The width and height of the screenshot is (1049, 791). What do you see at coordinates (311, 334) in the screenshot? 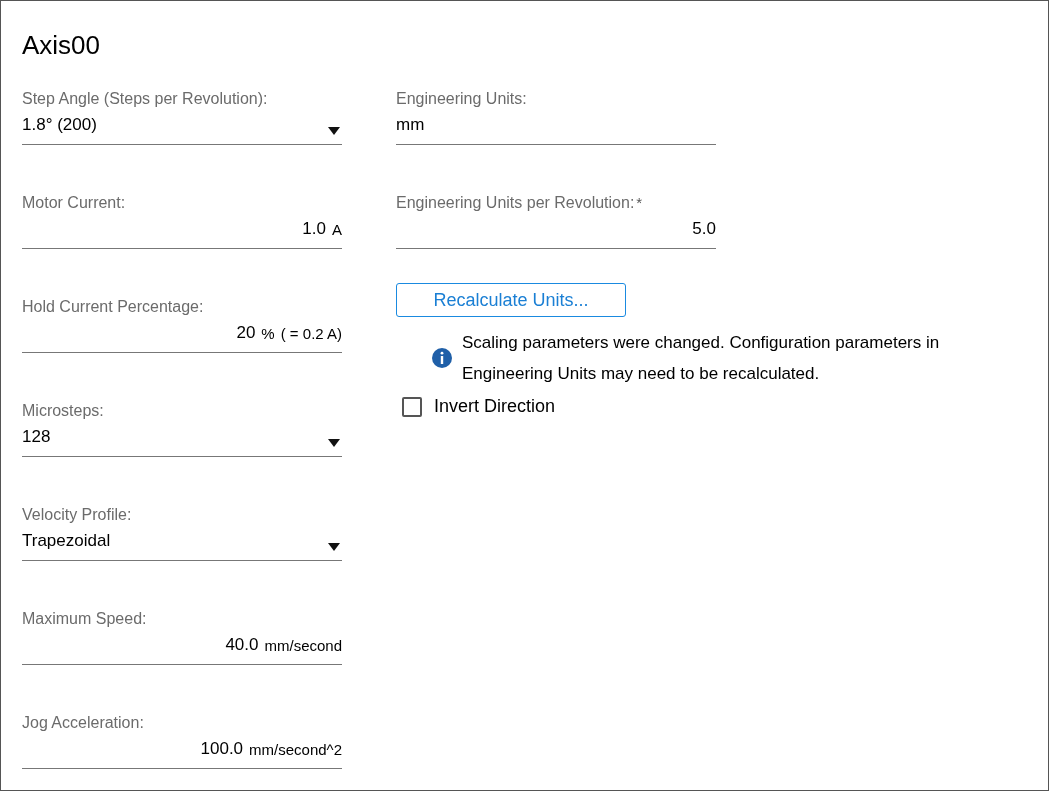
I see `current-note: ( = 0.2 A)` at bounding box center [311, 334].